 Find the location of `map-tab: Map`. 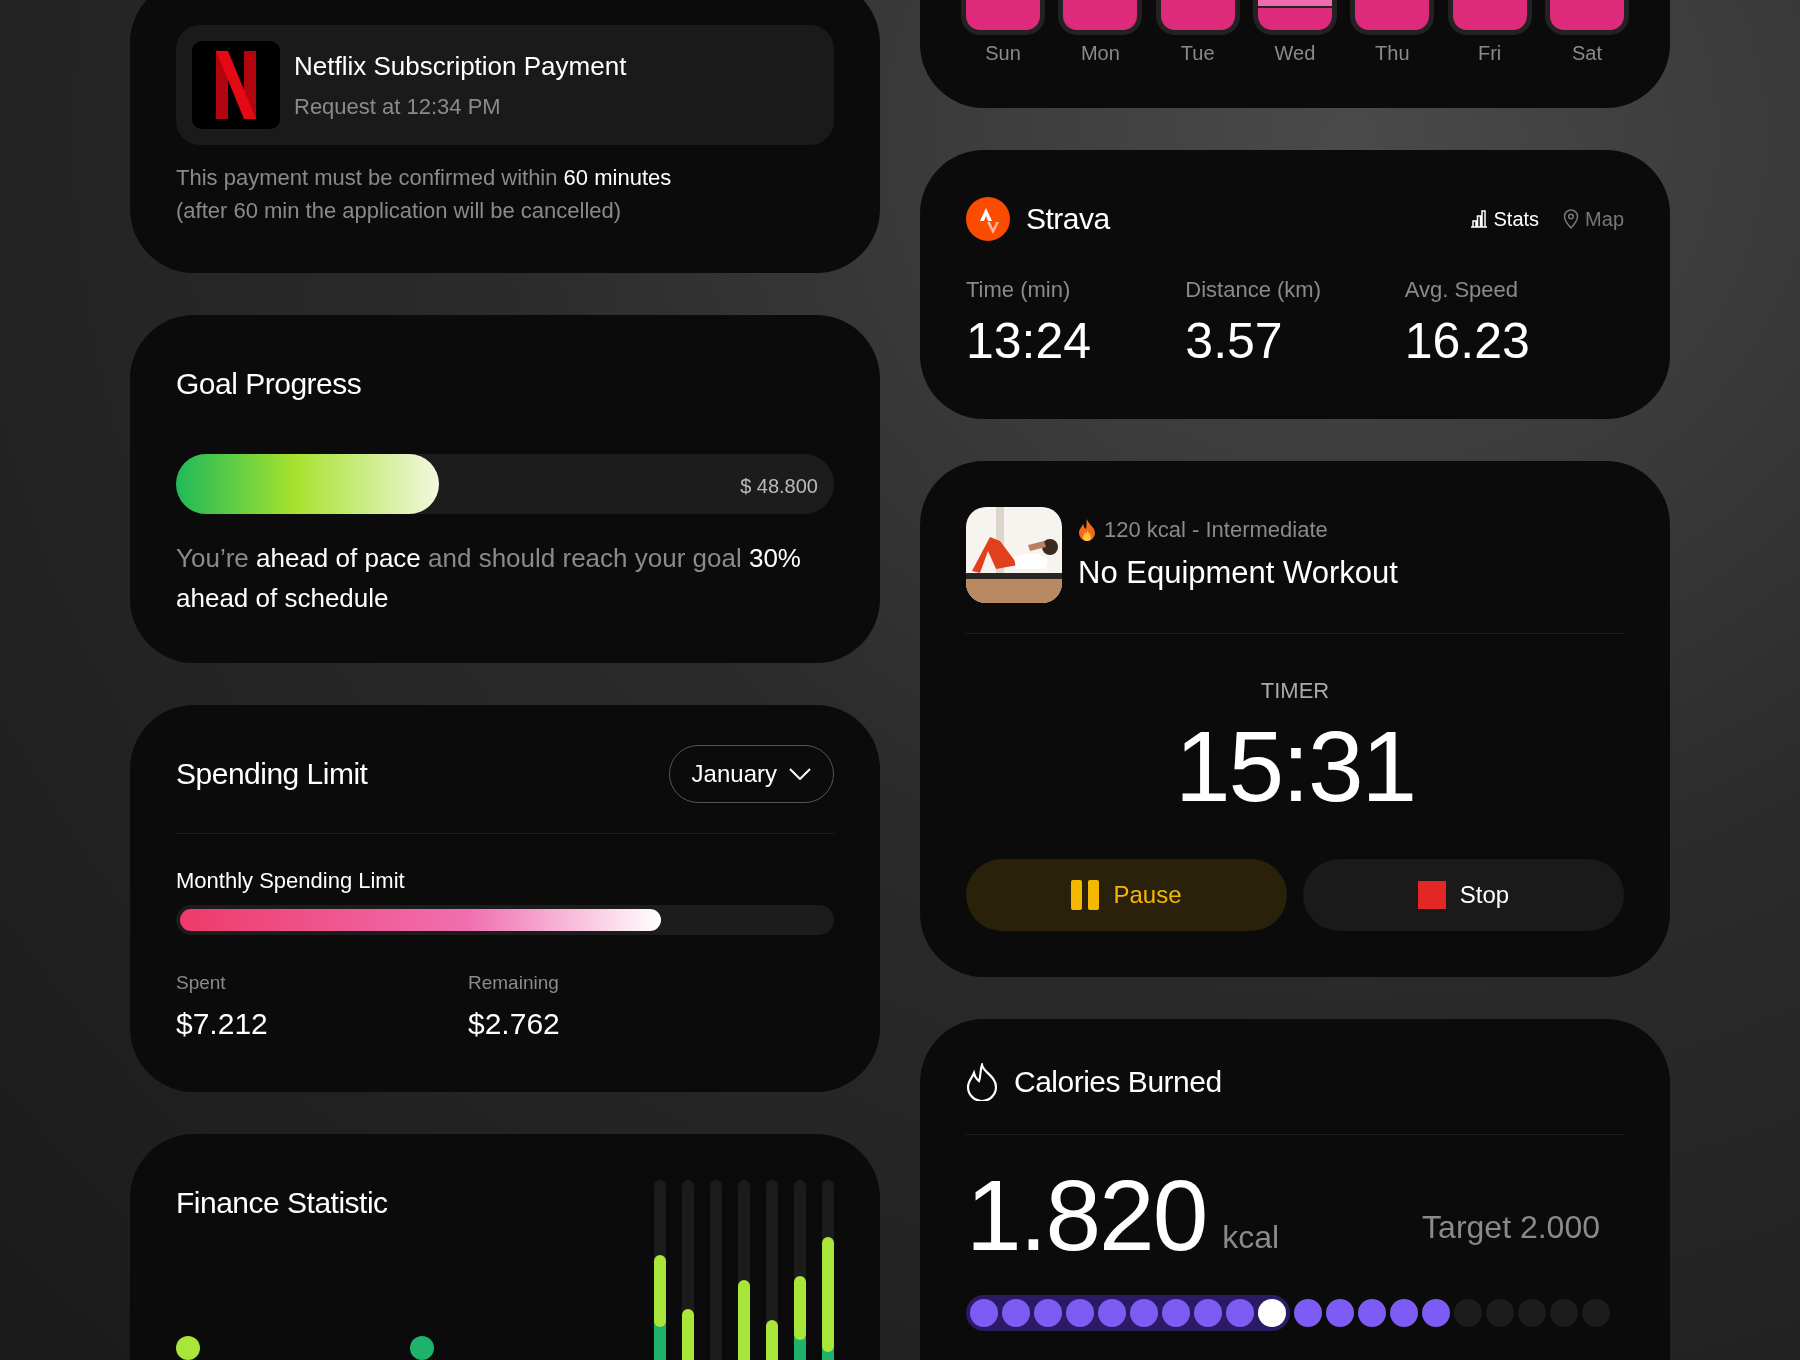

map-tab: Map is located at coordinates (1593, 218).